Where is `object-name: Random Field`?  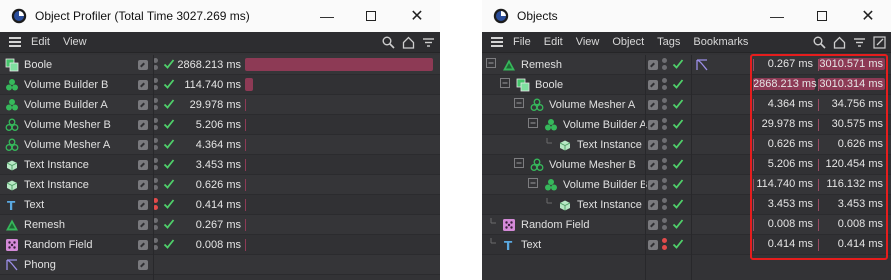
object-name: Random Field is located at coordinates (555, 224).